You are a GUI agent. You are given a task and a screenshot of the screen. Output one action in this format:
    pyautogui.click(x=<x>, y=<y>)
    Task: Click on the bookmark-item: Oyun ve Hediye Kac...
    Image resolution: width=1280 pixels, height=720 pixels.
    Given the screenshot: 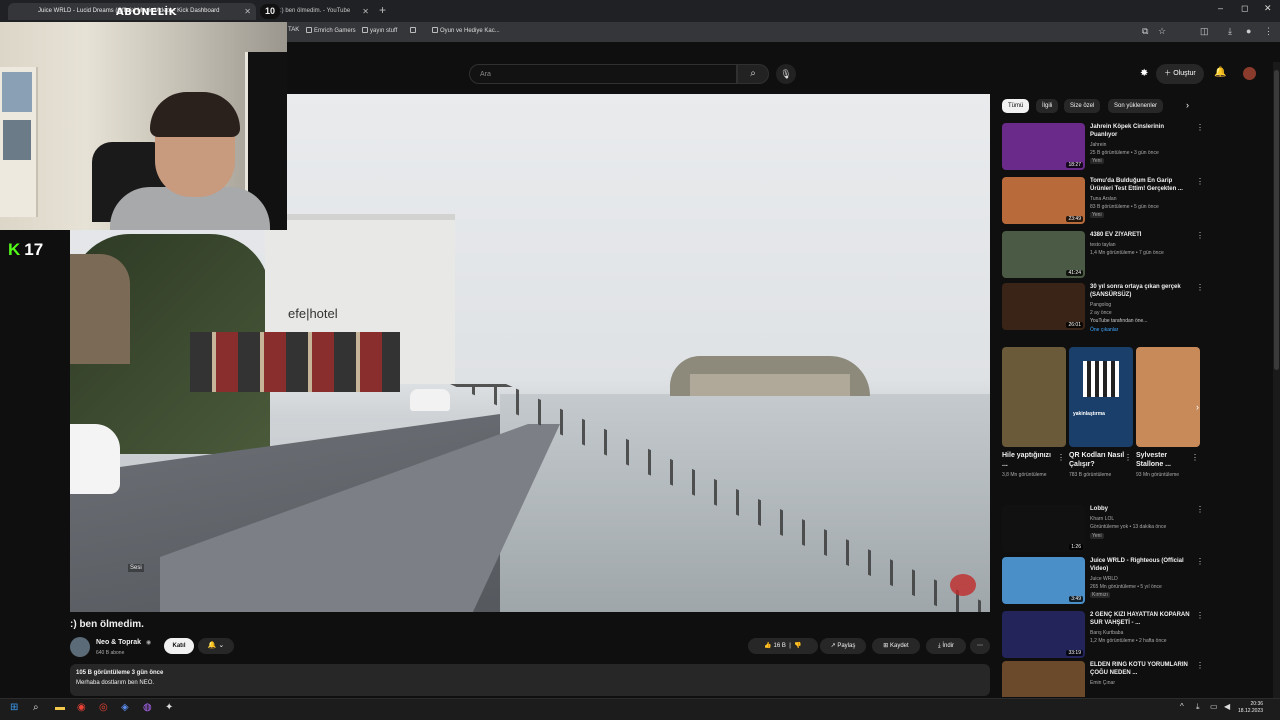 What is the action you would take?
    pyautogui.click(x=466, y=30)
    